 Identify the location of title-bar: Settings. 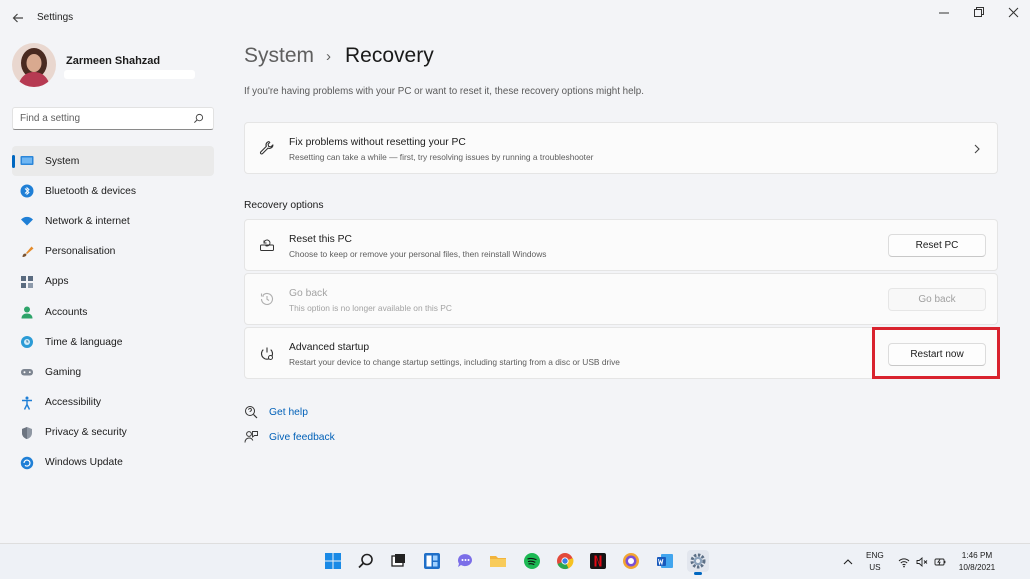
(515, 18).